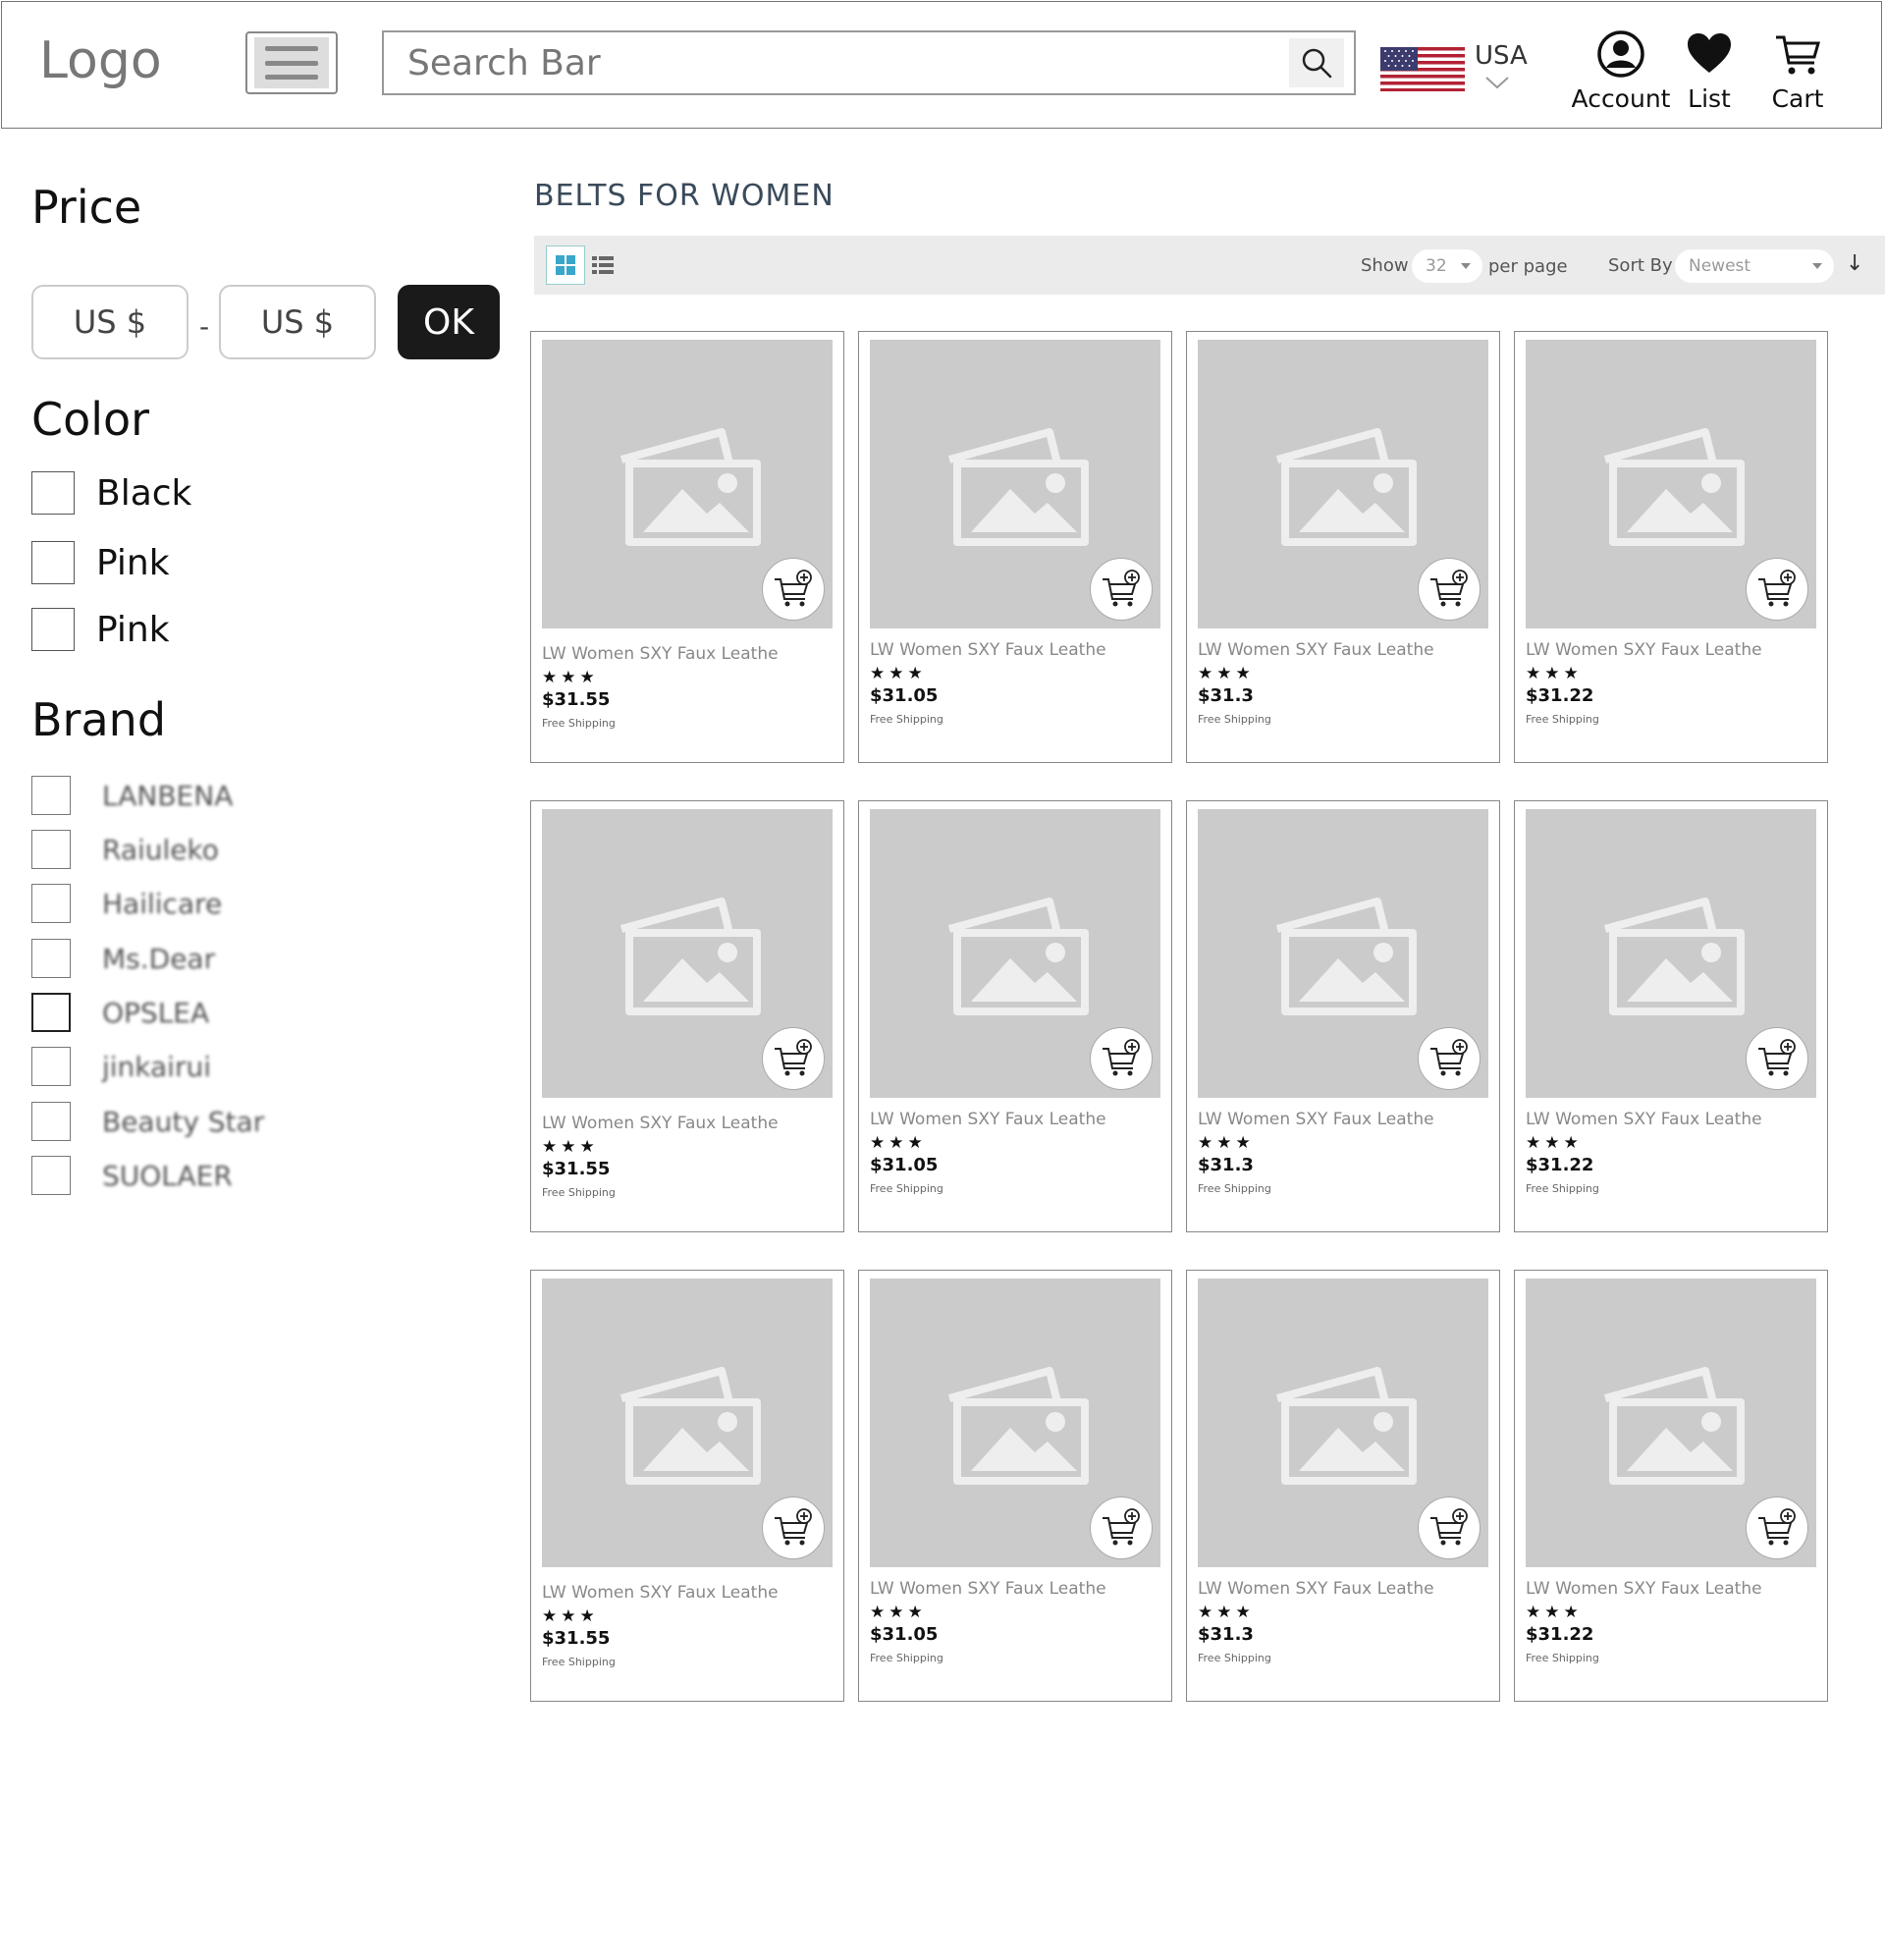 The image size is (1885, 1960). What do you see at coordinates (132, 1175) in the screenshot?
I see `brand-option: SUOLAER` at bounding box center [132, 1175].